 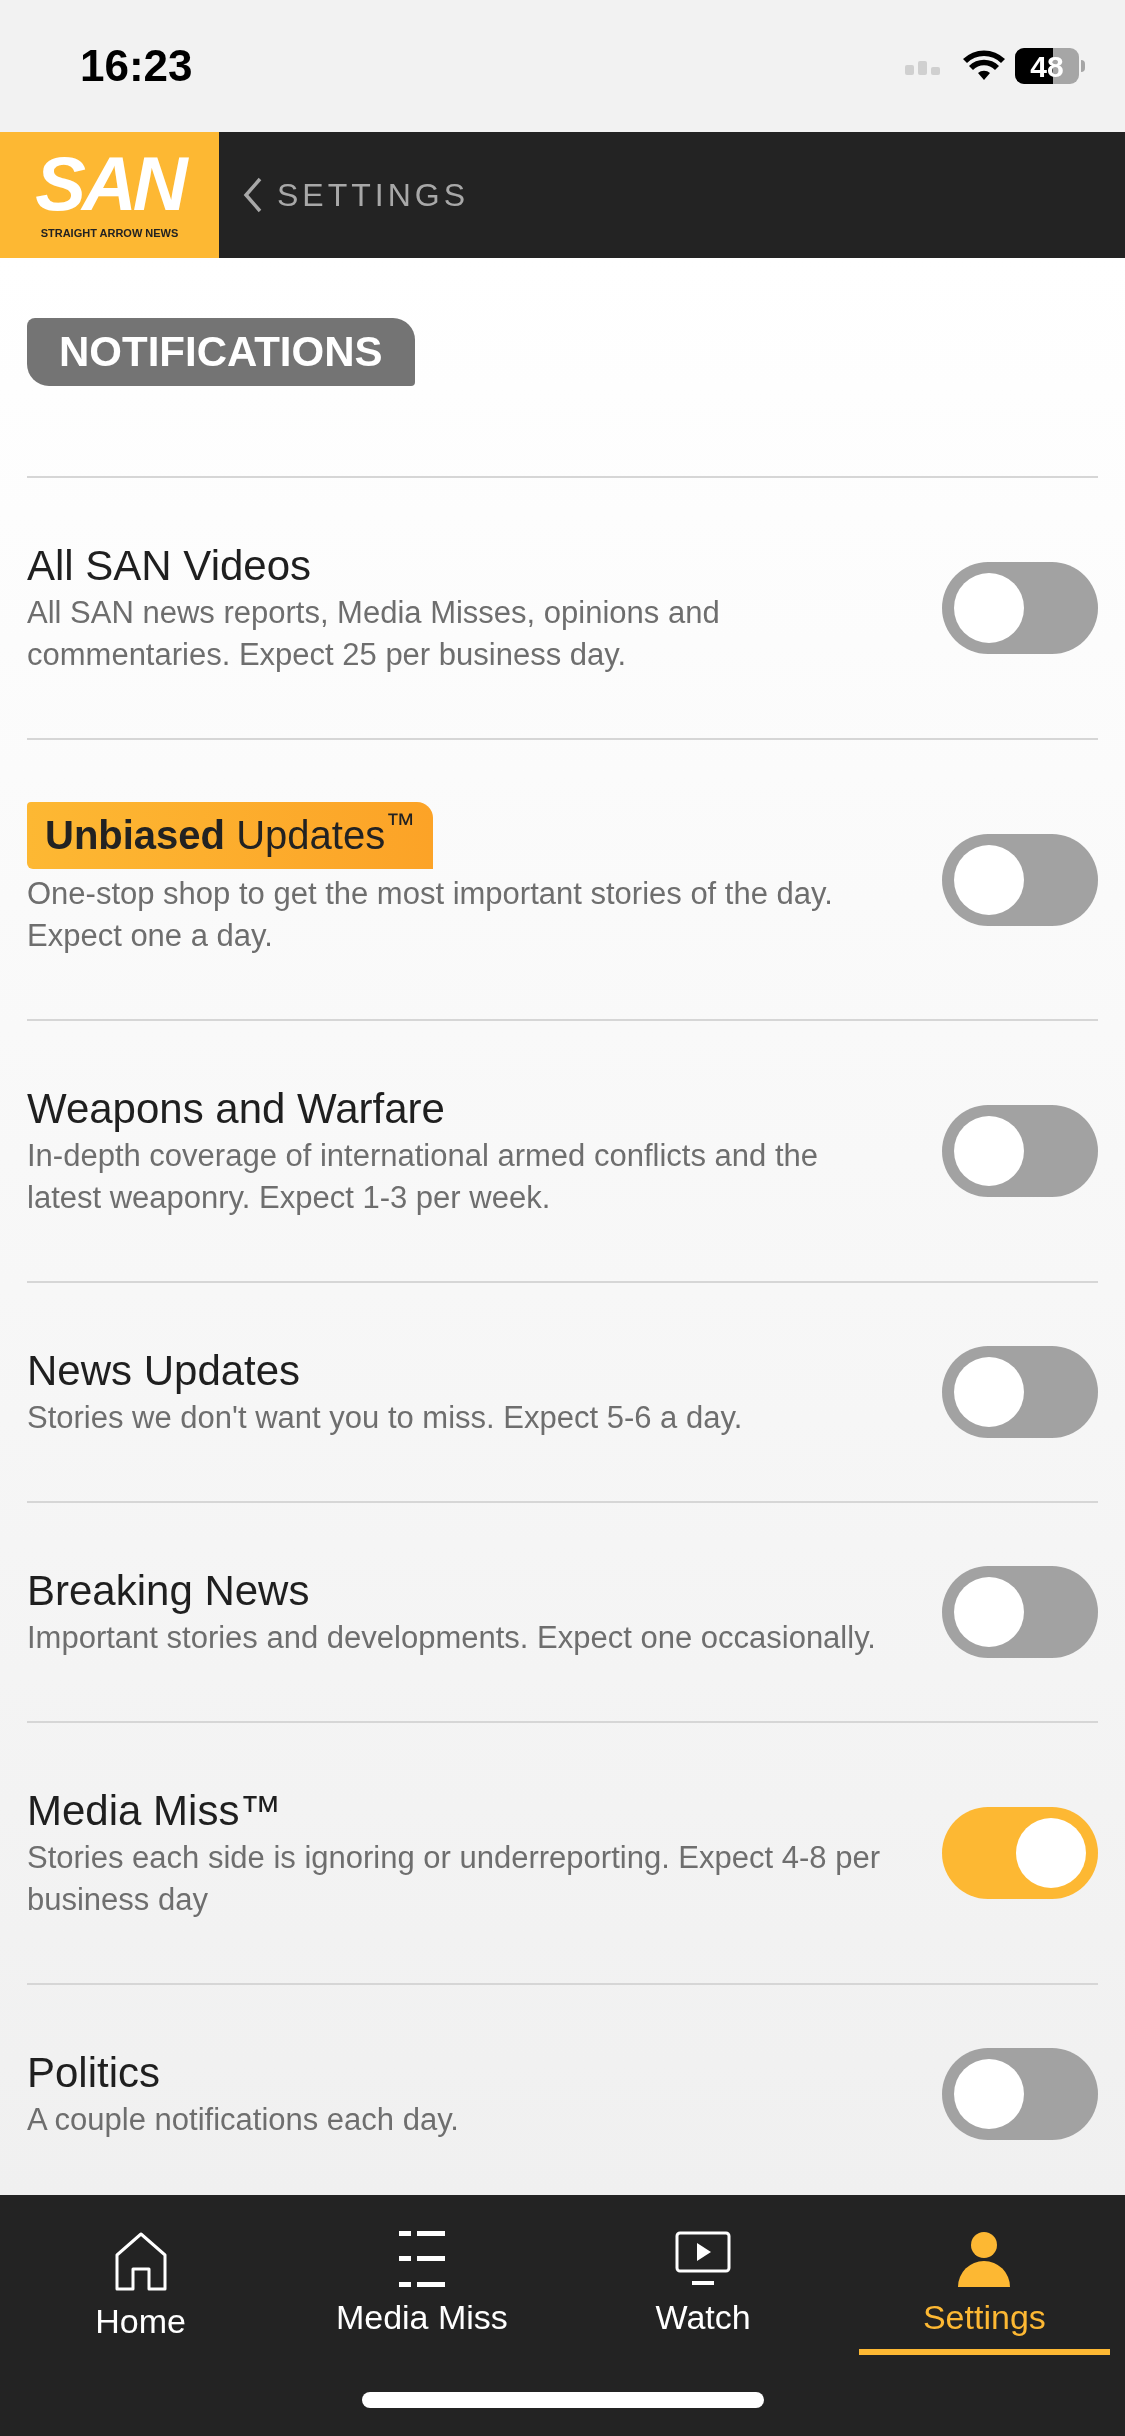 I want to click on notification-description: Stories we don't want you to miss. Expect 5-6 a day., so click(x=385, y=1418).